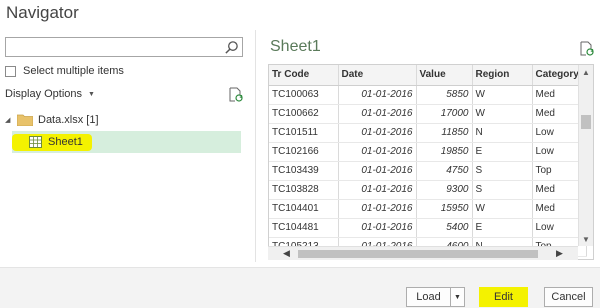 This screenshot has height=308, width=600. What do you see at coordinates (559, 253) in the screenshot?
I see `scroll-right-icon: ▶` at bounding box center [559, 253].